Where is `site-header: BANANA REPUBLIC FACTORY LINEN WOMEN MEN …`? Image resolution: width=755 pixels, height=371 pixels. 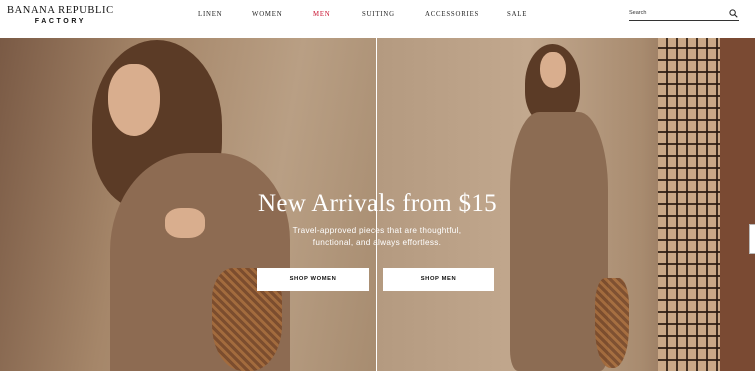
site-header: BANANA REPUBLIC FACTORY LINEN WOMEN MEN … is located at coordinates (377, 19).